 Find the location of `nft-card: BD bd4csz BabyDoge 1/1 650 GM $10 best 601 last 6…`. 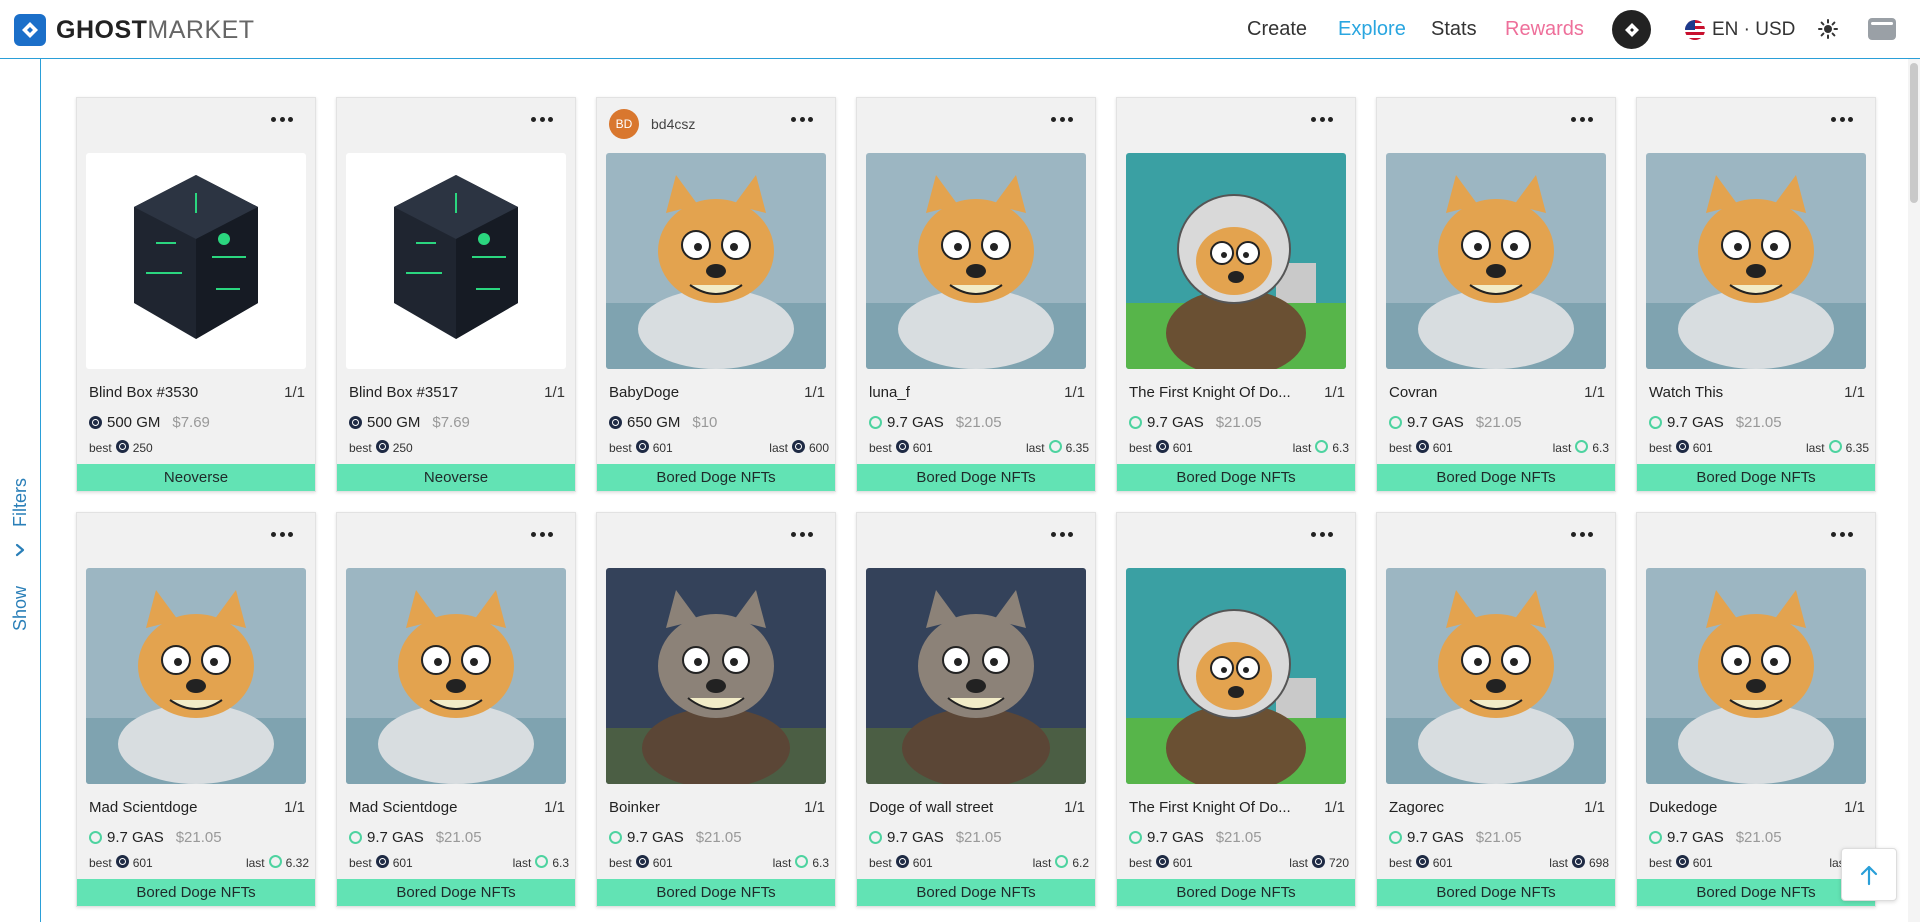

nft-card: BD bd4csz BabyDoge 1/1 650 GM $10 best 601 last 6… is located at coordinates (716, 294).